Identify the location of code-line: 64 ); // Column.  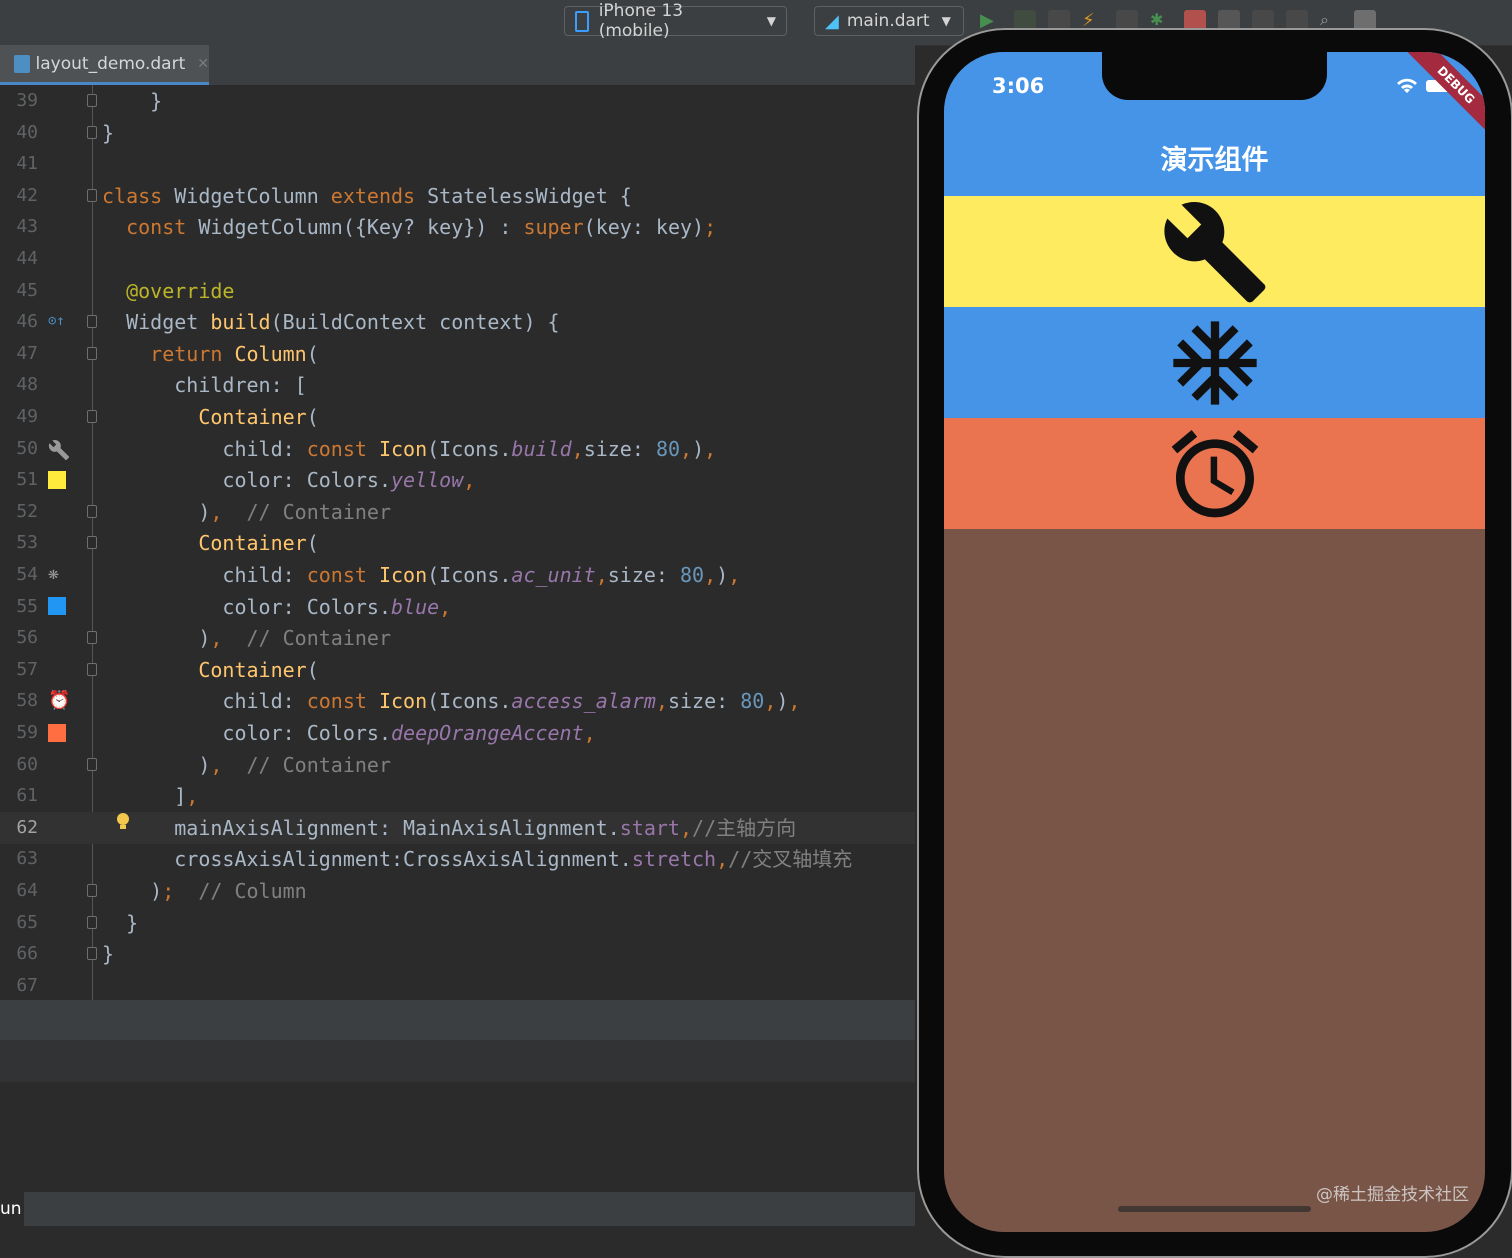
(457, 891).